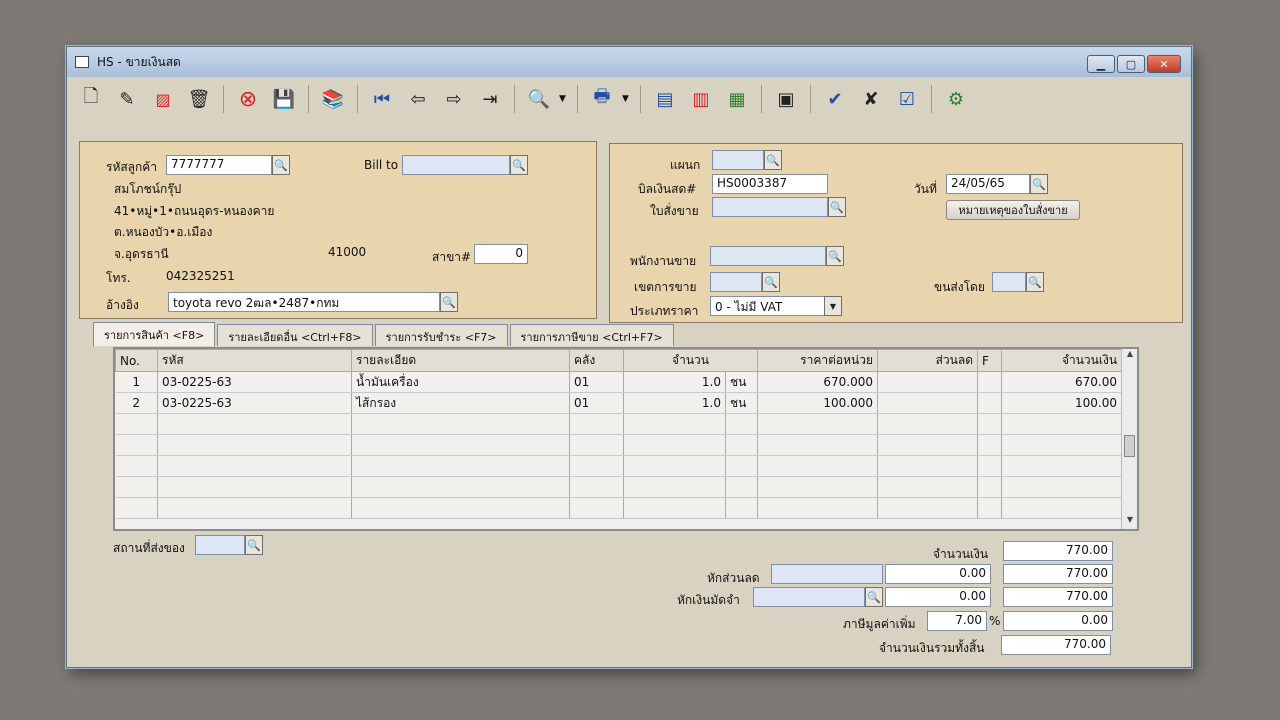  What do you see at coordinates (199, 99) in the screenshot?
I see `trash-icon: 🗑` at bounding box center [199, 99].